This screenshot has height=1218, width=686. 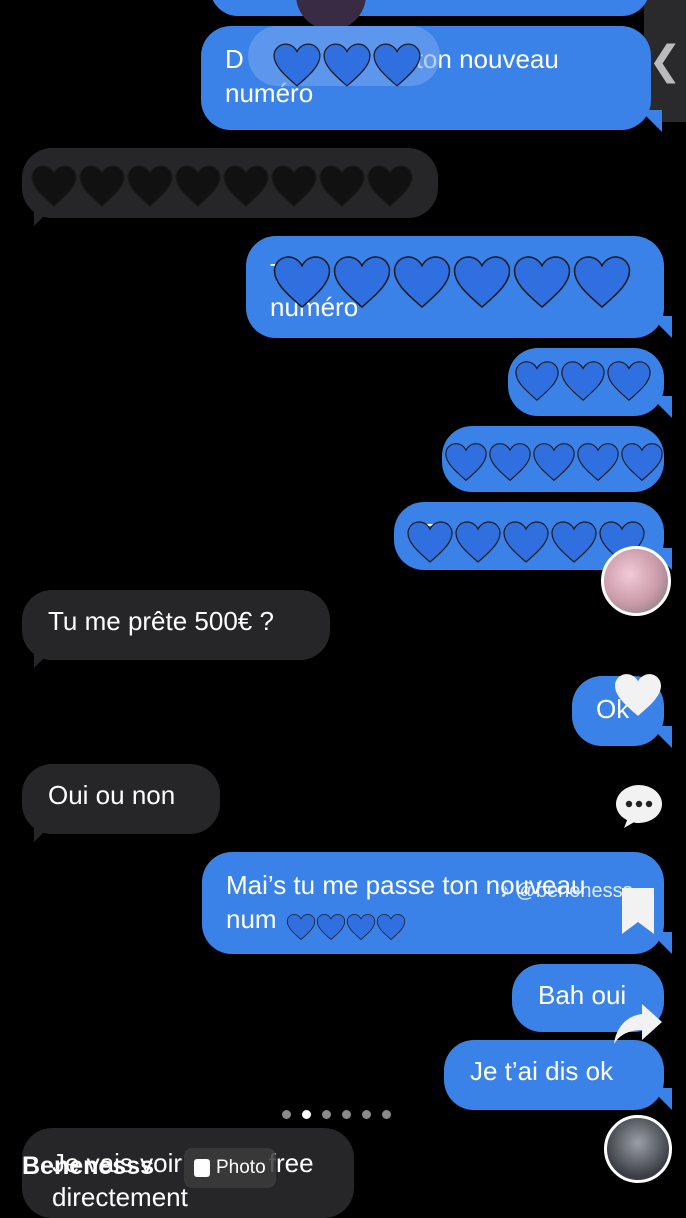 I want to click on creator-avatar, so click(x=636, y=581).